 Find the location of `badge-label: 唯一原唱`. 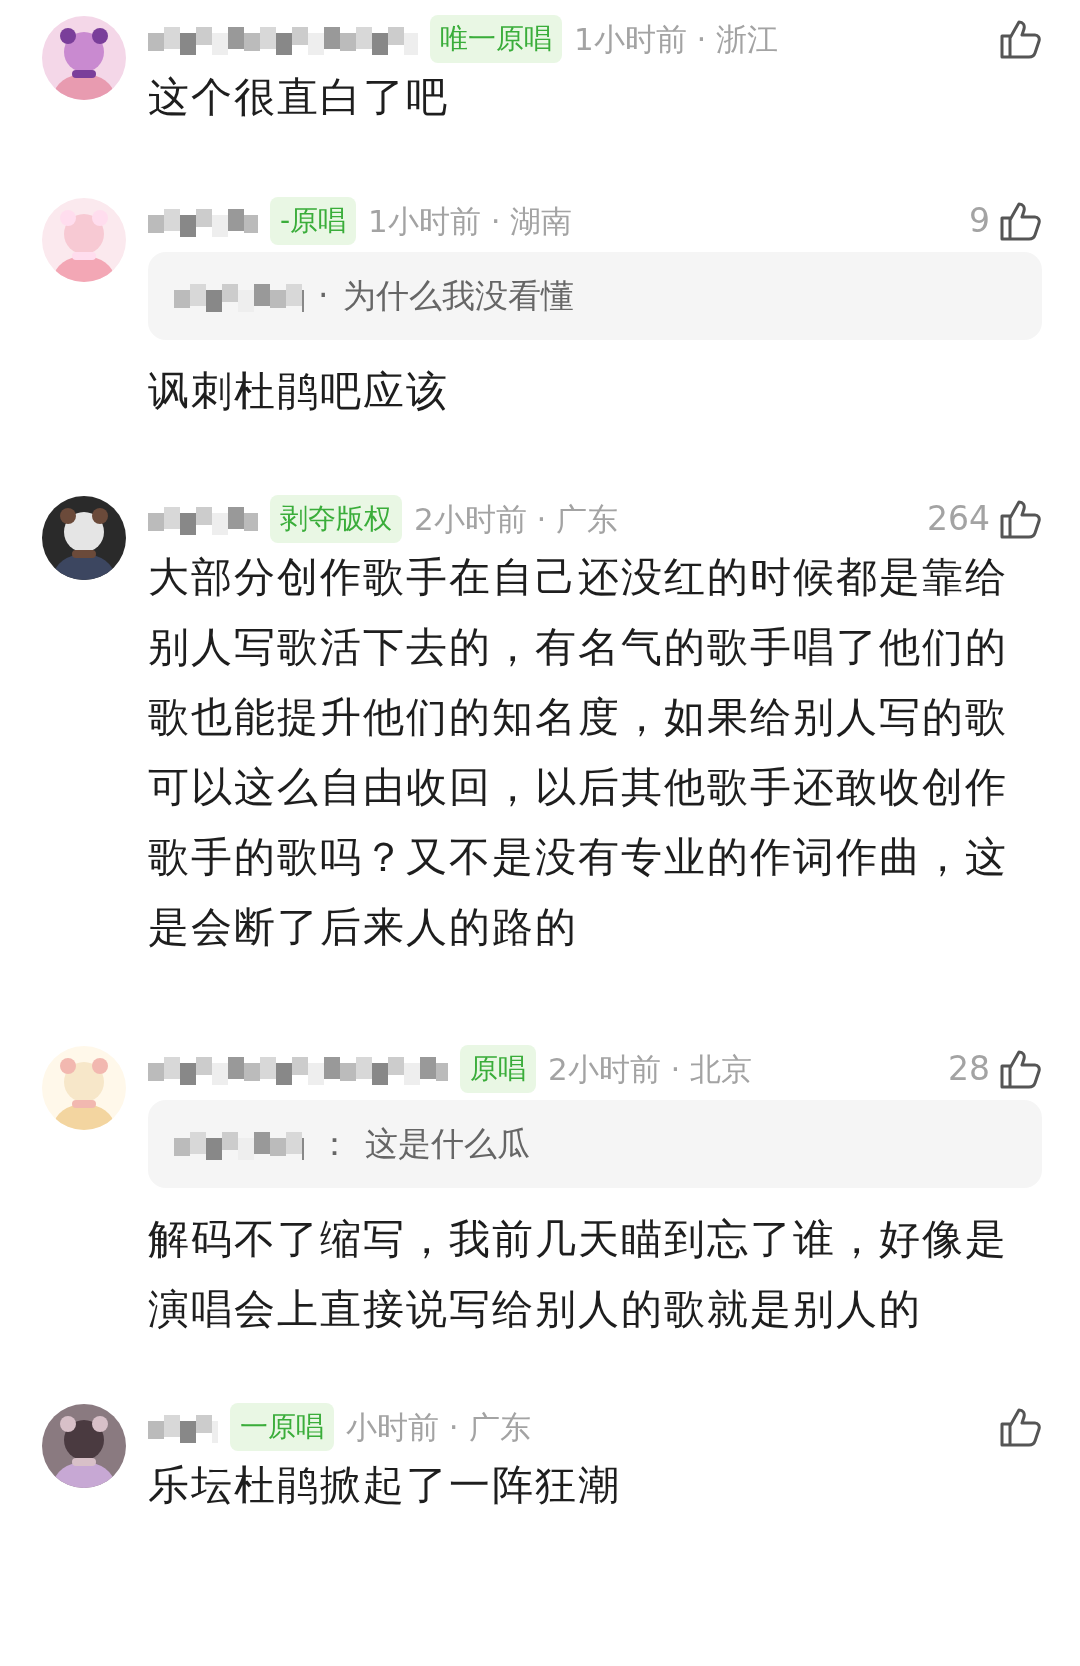

badge-label: 唯一原唱 is located at coordinates (496, 39).